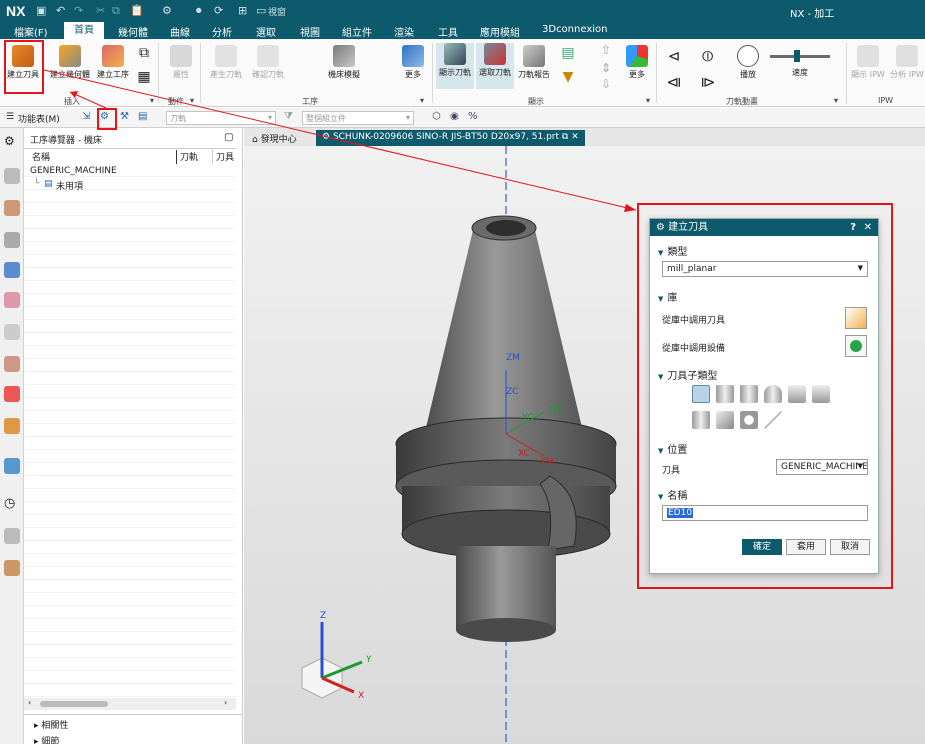 The width and height of the screenshot is (925, 744). What do you see at coordinates (12, 176) in the screenshot?
I see `part-navigator-icon` at bounding box center [12, 176].